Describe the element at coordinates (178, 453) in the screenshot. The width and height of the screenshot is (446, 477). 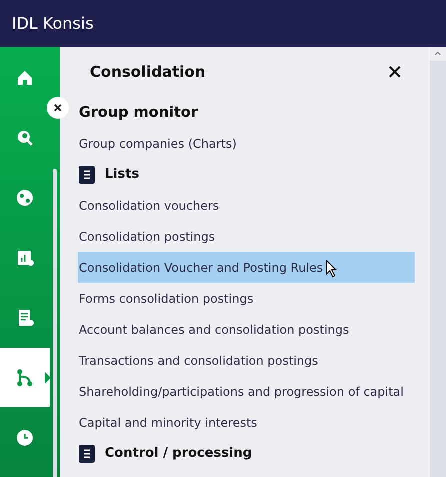
I see `section-heading: Control / processing` at that location.